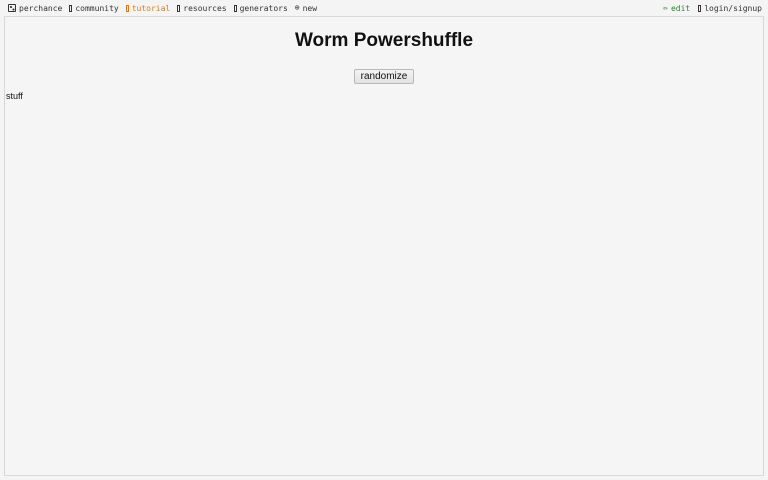  I want to click on nav-edit-link: ✏ edit, so click(676, 8).